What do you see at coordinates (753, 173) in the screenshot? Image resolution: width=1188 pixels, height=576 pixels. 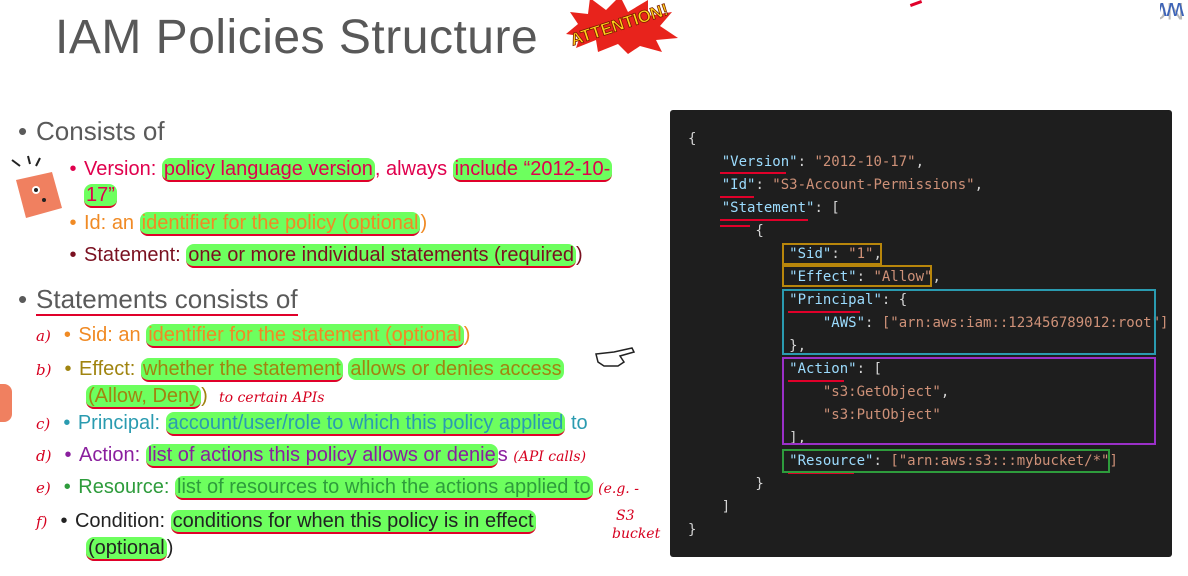 I see `code-underline-version` at bounding box center [753, 173].